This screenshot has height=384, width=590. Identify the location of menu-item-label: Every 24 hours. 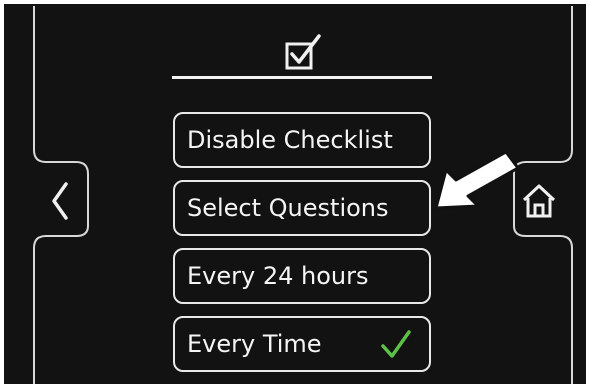
(278, 276).